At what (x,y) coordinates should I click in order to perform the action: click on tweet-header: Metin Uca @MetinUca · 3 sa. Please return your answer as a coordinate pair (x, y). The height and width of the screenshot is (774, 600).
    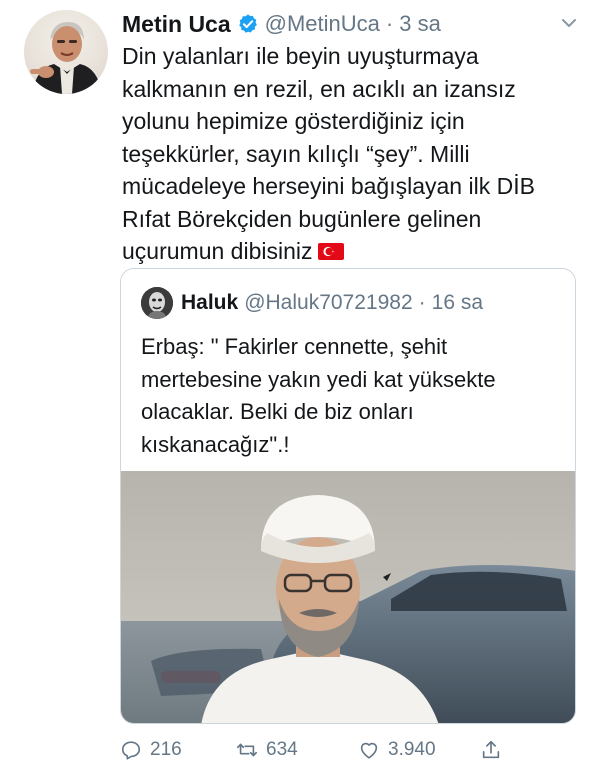
    Looking at the image, I should click on (281, 24).